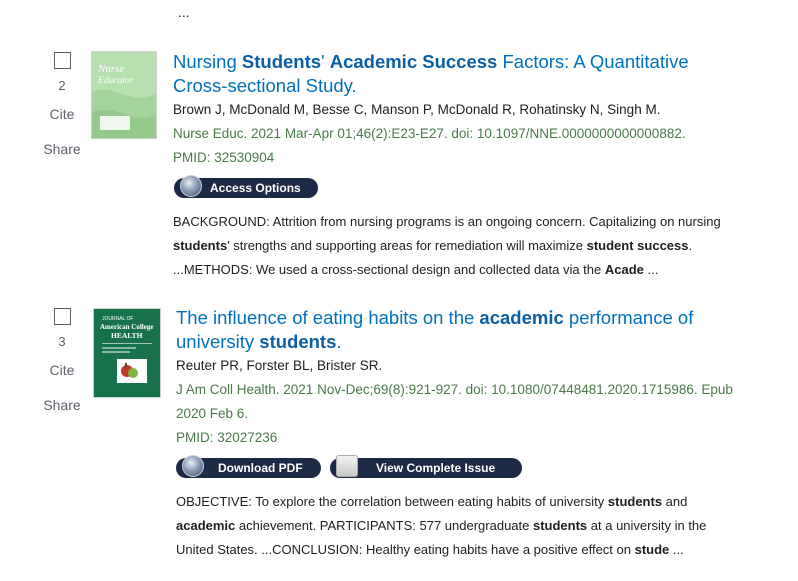 This screenshot has width=798, height=581. What do you see at coordinates (227, 437) in the screenshot?
I see `pmid: PMID: 32027236` at bounding box center [227, 437].